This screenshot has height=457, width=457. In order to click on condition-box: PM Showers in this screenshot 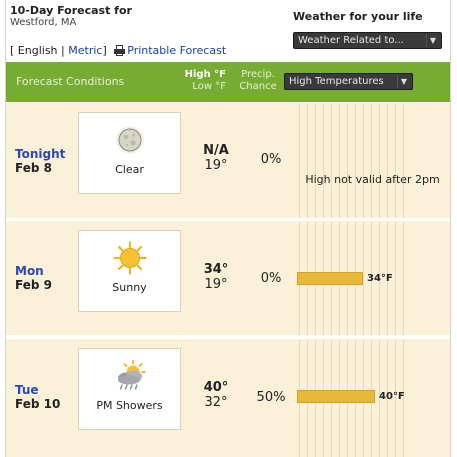, I will do `click(129, 389)`.